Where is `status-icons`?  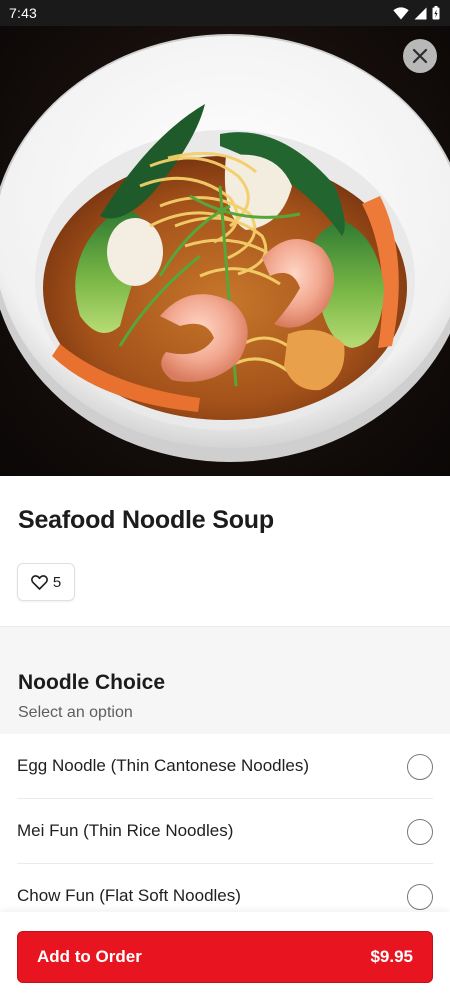 status-icons is located at coordinates (416, 13).